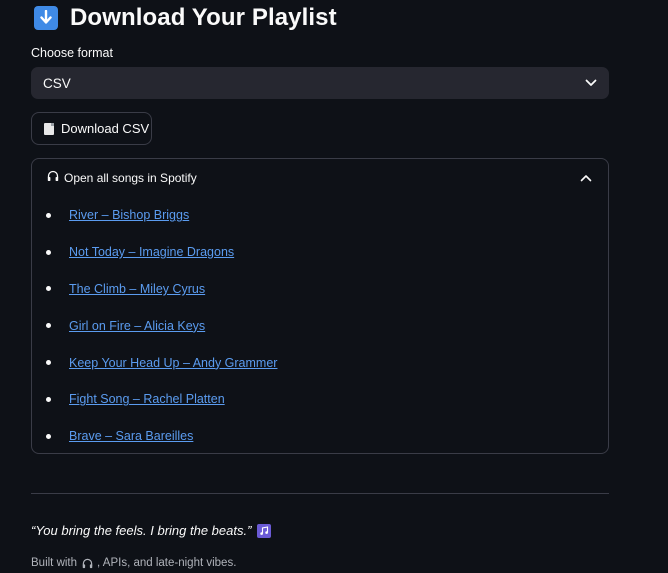 The width and height of the screenshot is (668, 573). What do you see at coordinates (327, 289) in the screenshot?
I see `list-item: The Climb – Miley Cyrus` at bounding box center [327, 289].